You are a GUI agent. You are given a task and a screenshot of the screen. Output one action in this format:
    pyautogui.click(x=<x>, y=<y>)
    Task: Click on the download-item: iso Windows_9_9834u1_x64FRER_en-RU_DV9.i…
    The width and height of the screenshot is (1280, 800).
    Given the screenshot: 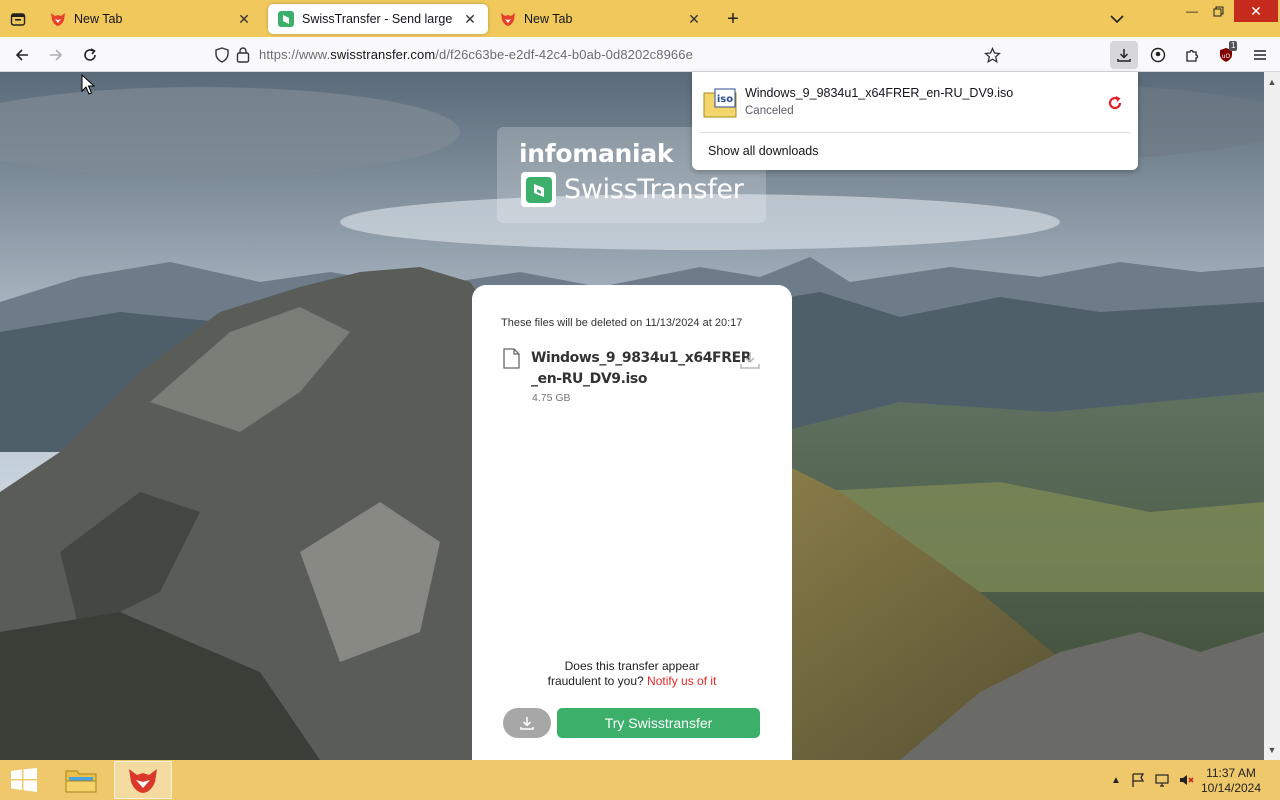 What is the action you would take?
    pyautogui.click(x=915, y=102)
    